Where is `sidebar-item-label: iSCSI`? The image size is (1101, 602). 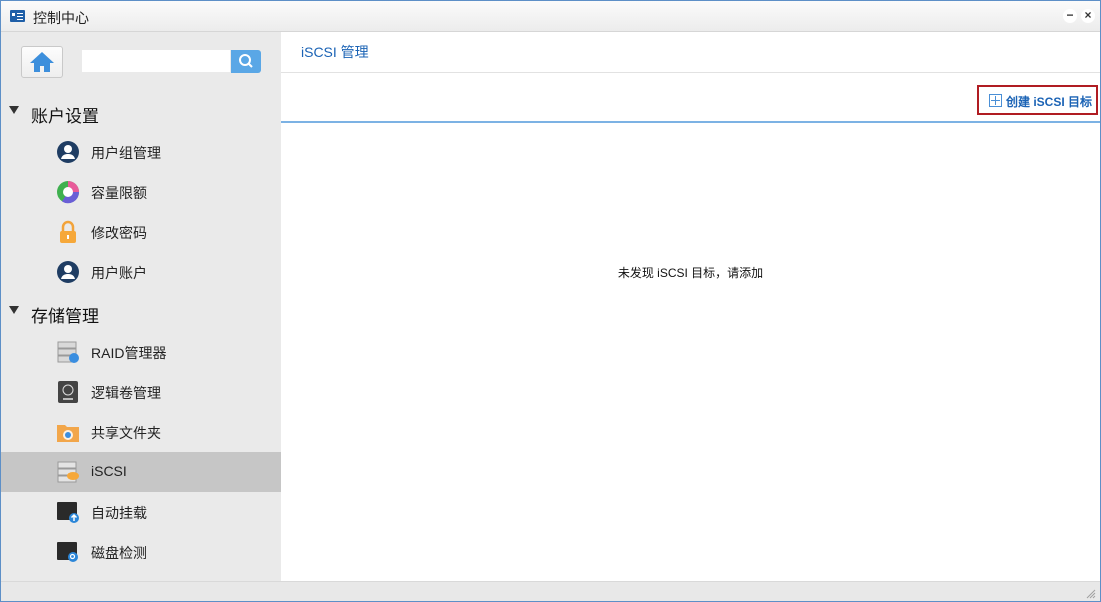
sidebar-item-label: iSCSI is located at coordinates (109, 471).